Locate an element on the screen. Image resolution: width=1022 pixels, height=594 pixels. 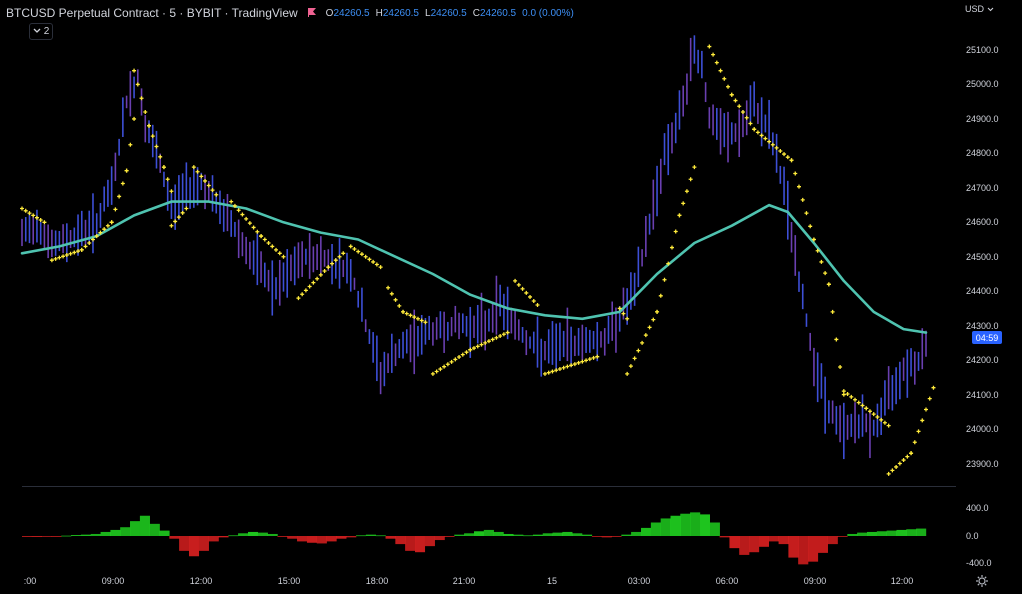
pane-separator is located at coordinates (489, 486).